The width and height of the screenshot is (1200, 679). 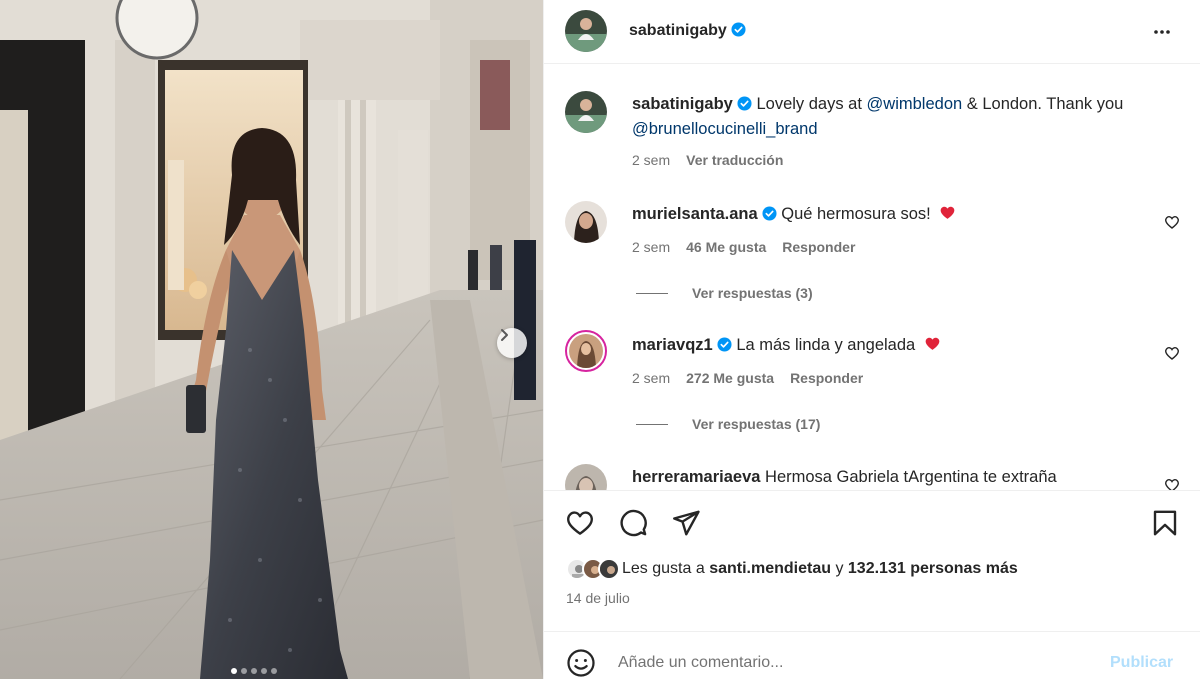 I want to click on publish-button: Publicar, so click(x=1141, y=663).